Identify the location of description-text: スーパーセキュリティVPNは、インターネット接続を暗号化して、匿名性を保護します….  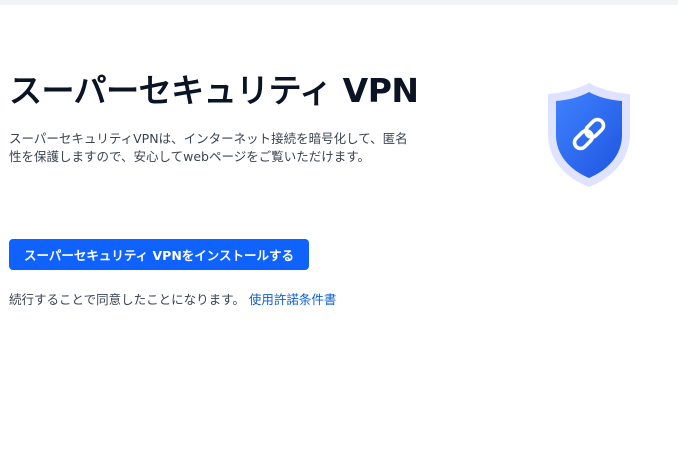
(208, 147).